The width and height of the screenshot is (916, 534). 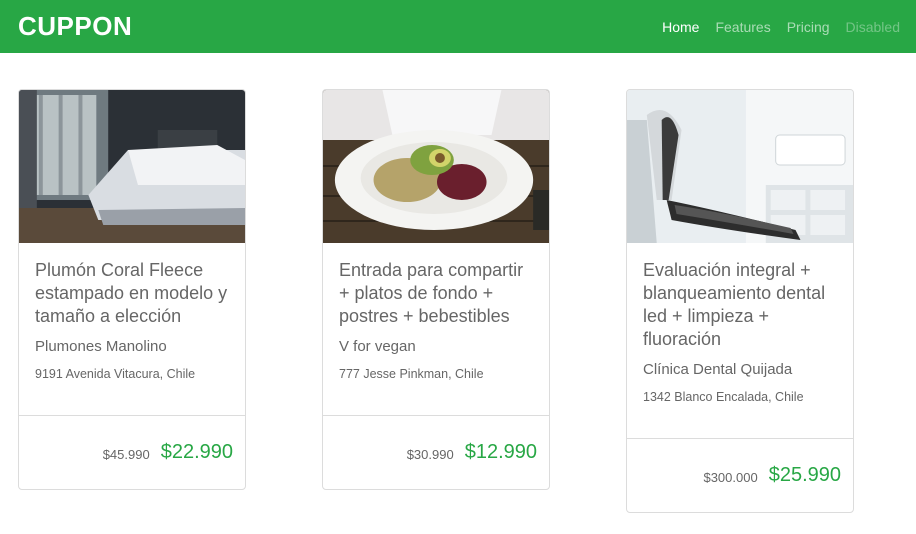 I want to click on nav-link-disabled: Disabled, so click(x=872, y=26).